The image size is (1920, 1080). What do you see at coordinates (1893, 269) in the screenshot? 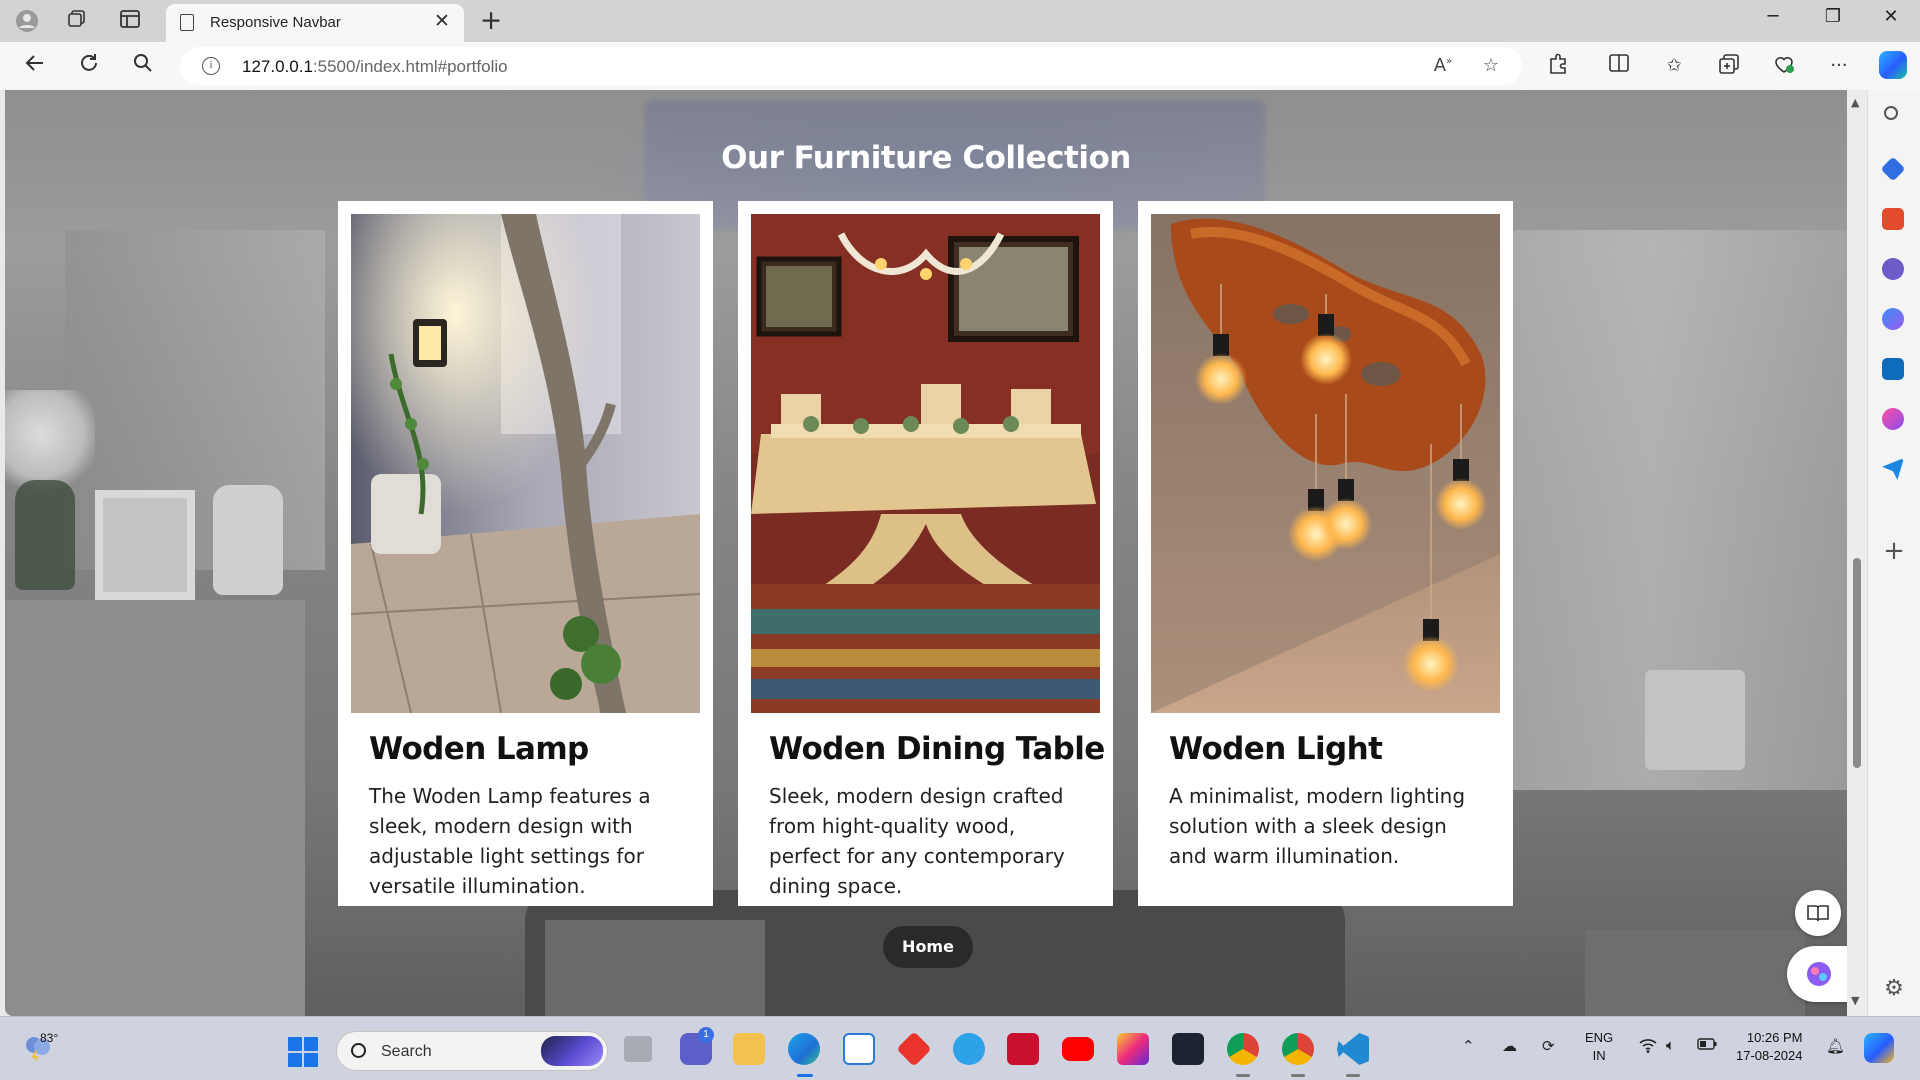
I see `games-icon` at bounding box center [1893, 269].